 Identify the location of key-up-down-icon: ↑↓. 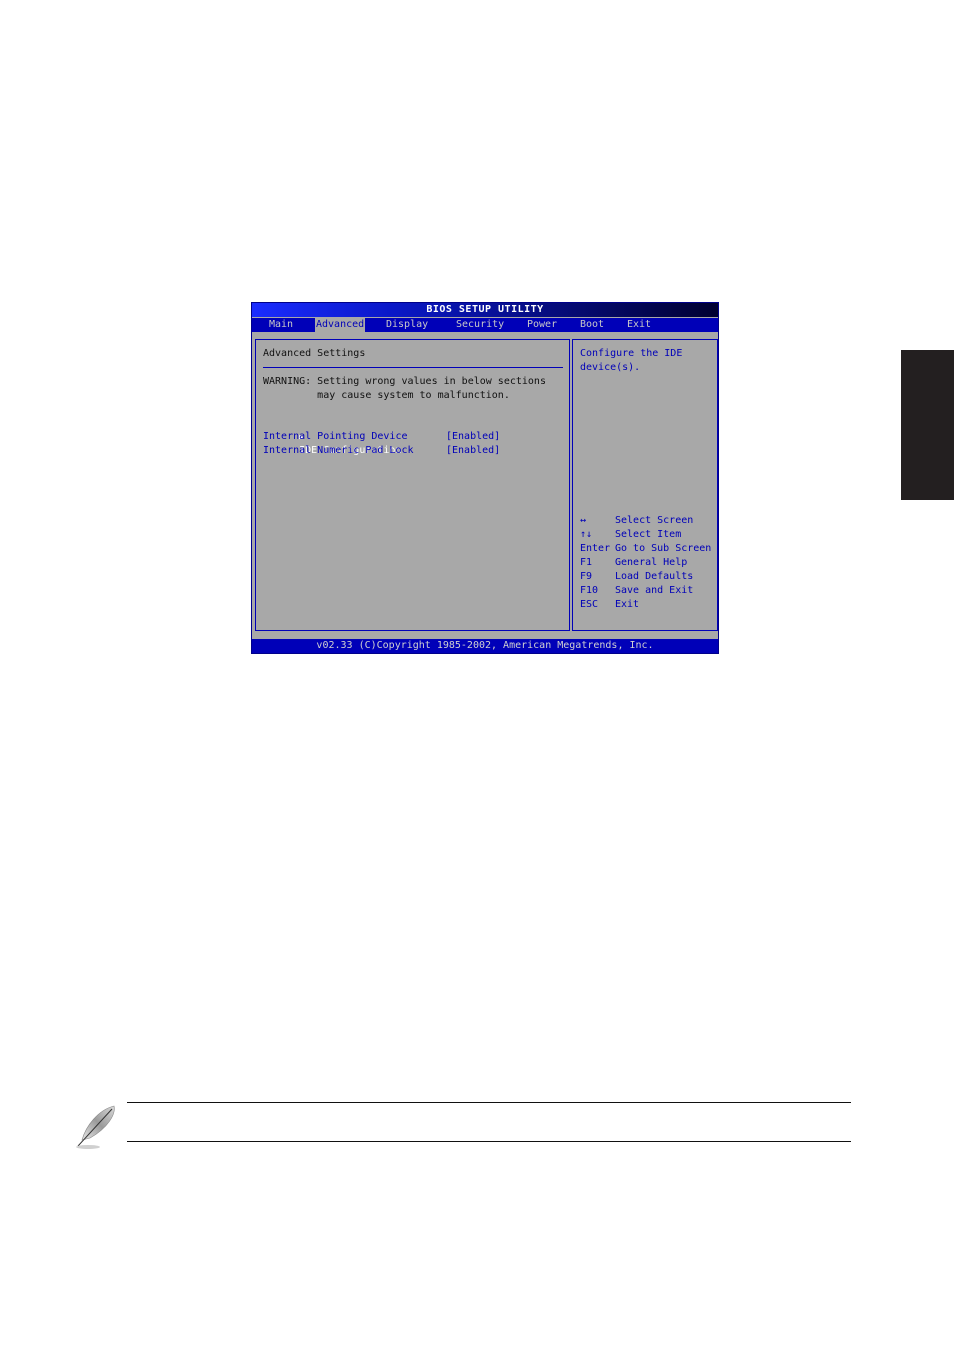
(586, 534).